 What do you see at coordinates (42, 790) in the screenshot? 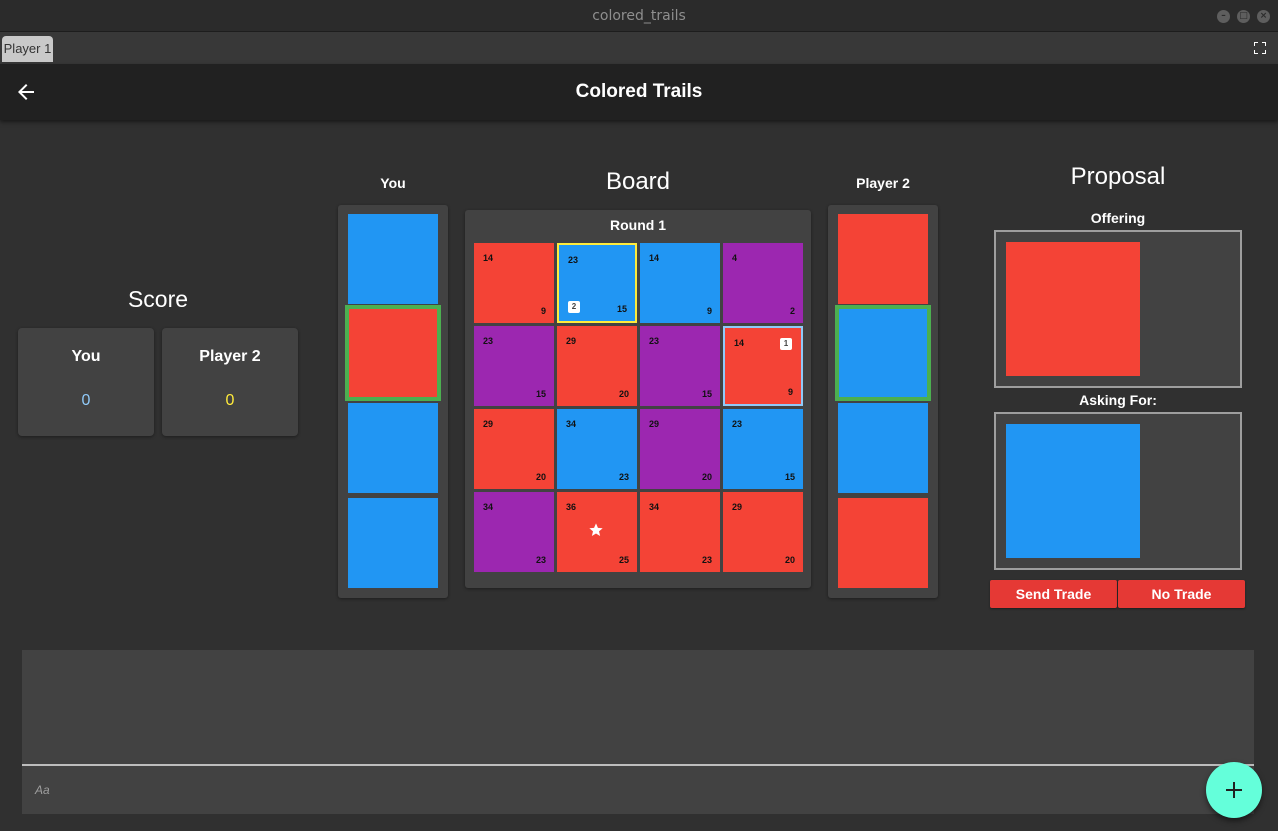
I see `chat-input-placeholder: Aa` at bounding box center [42, 790].